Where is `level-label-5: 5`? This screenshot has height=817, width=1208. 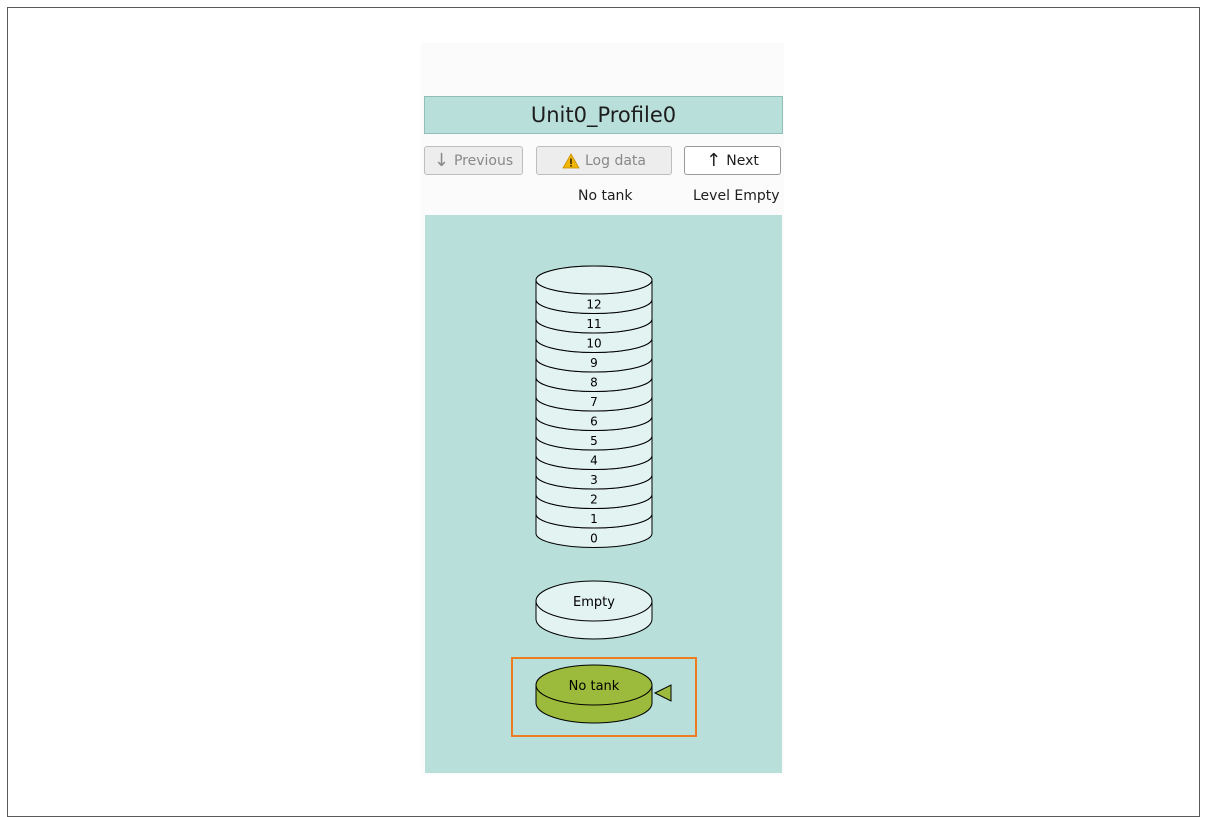 level-label-5: 5 is located at coordinates (594, 441).